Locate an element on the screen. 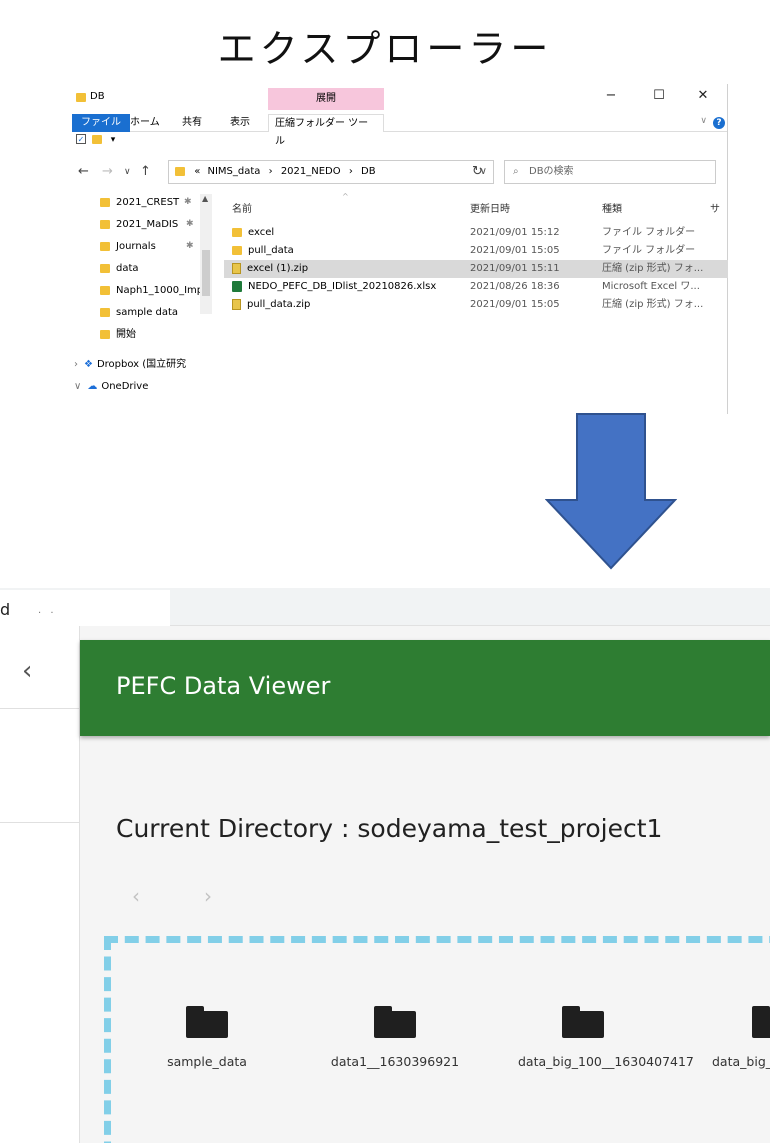 This screenshot has width=770, height=1143. folder-item-data1: data1__1630396921 is located at coordinates (395, 1037).